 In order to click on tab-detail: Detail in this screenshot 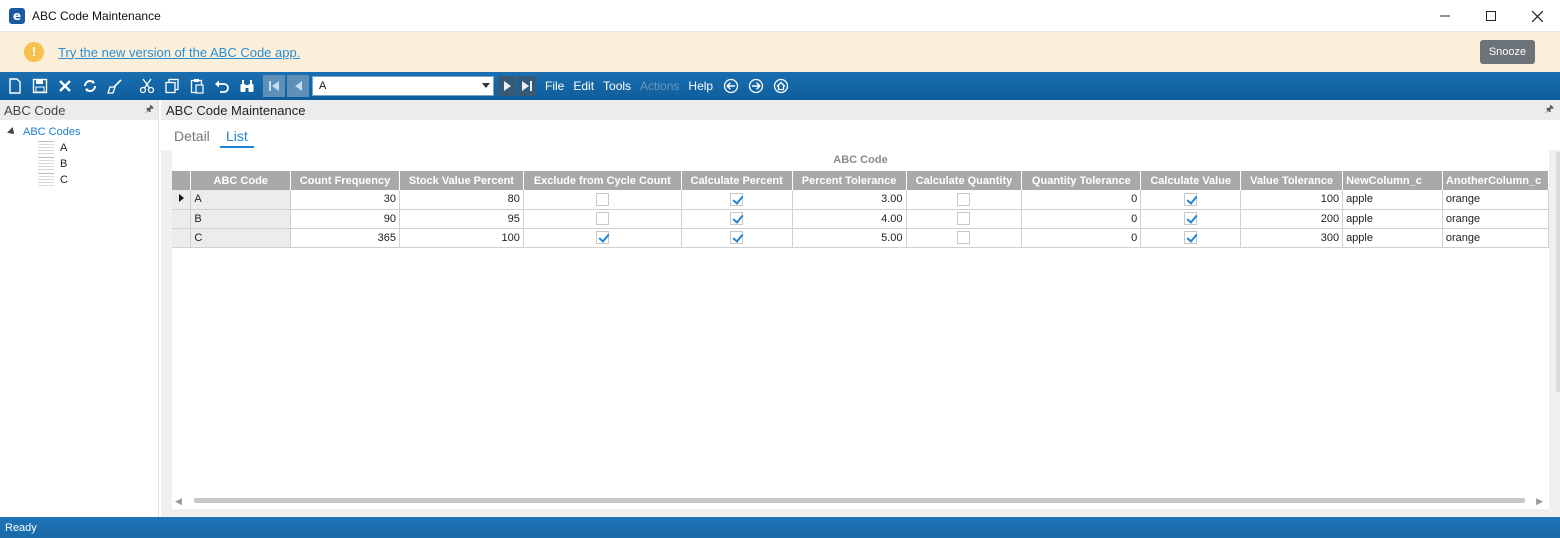, I will do `click(192, 136)`.